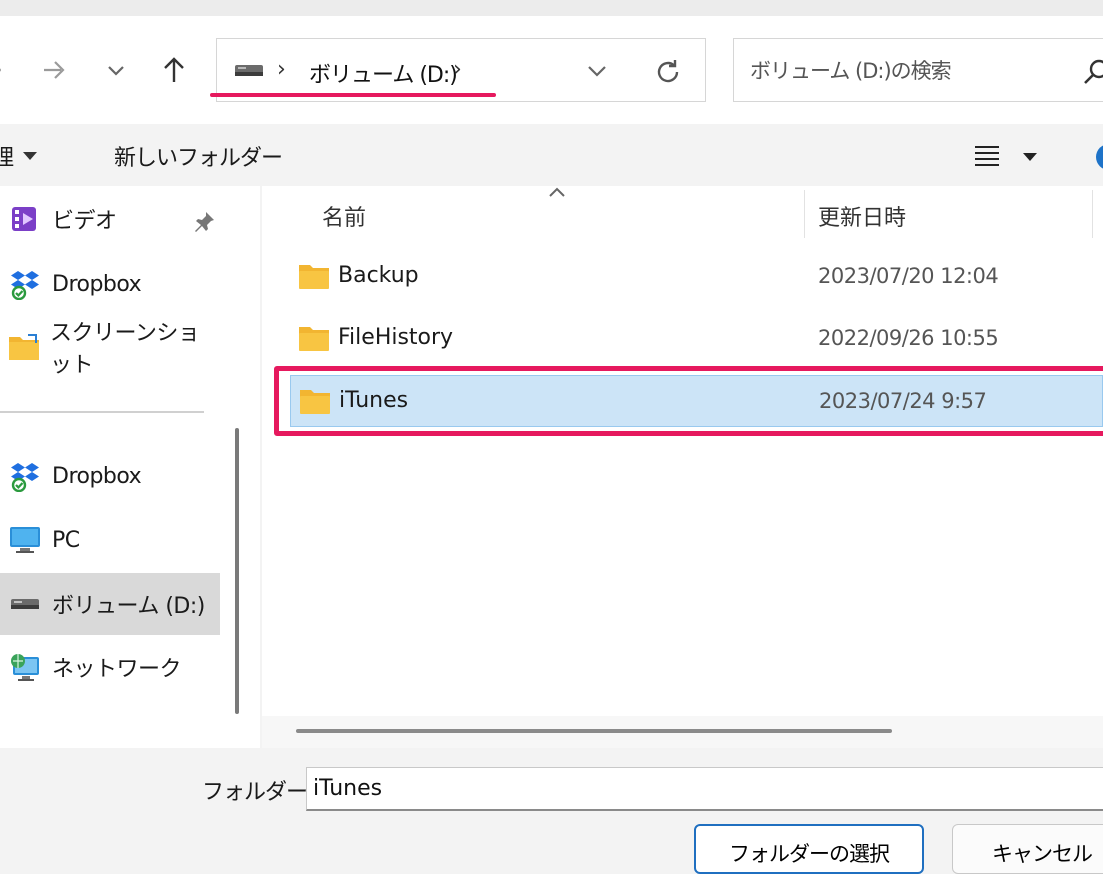 This screenshot has height=874, width=1103. Describe the element at coordinates (237, 571) in the screenshot. I see `sidebar-scrollbar` at that location.